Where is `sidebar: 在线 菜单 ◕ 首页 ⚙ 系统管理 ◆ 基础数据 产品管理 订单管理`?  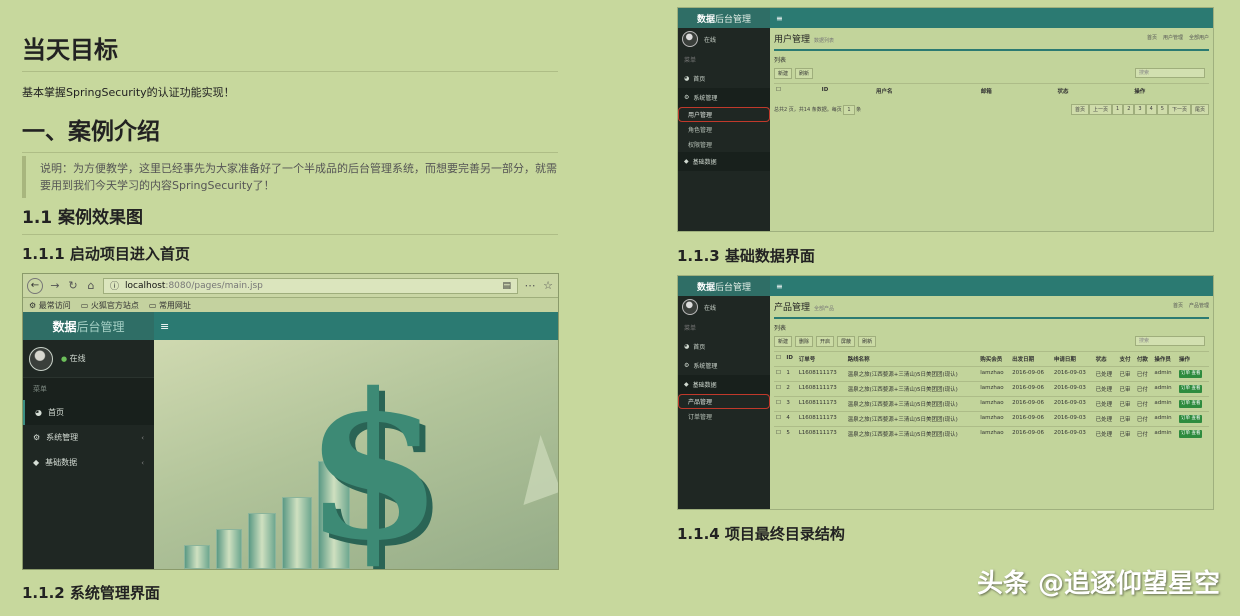
sidebar: 在线 菜单 ◕ 首页 ⚙ 系统管理 ◆ 基础数据 产品管理 订单管理 is located at coordinates (724, 402).